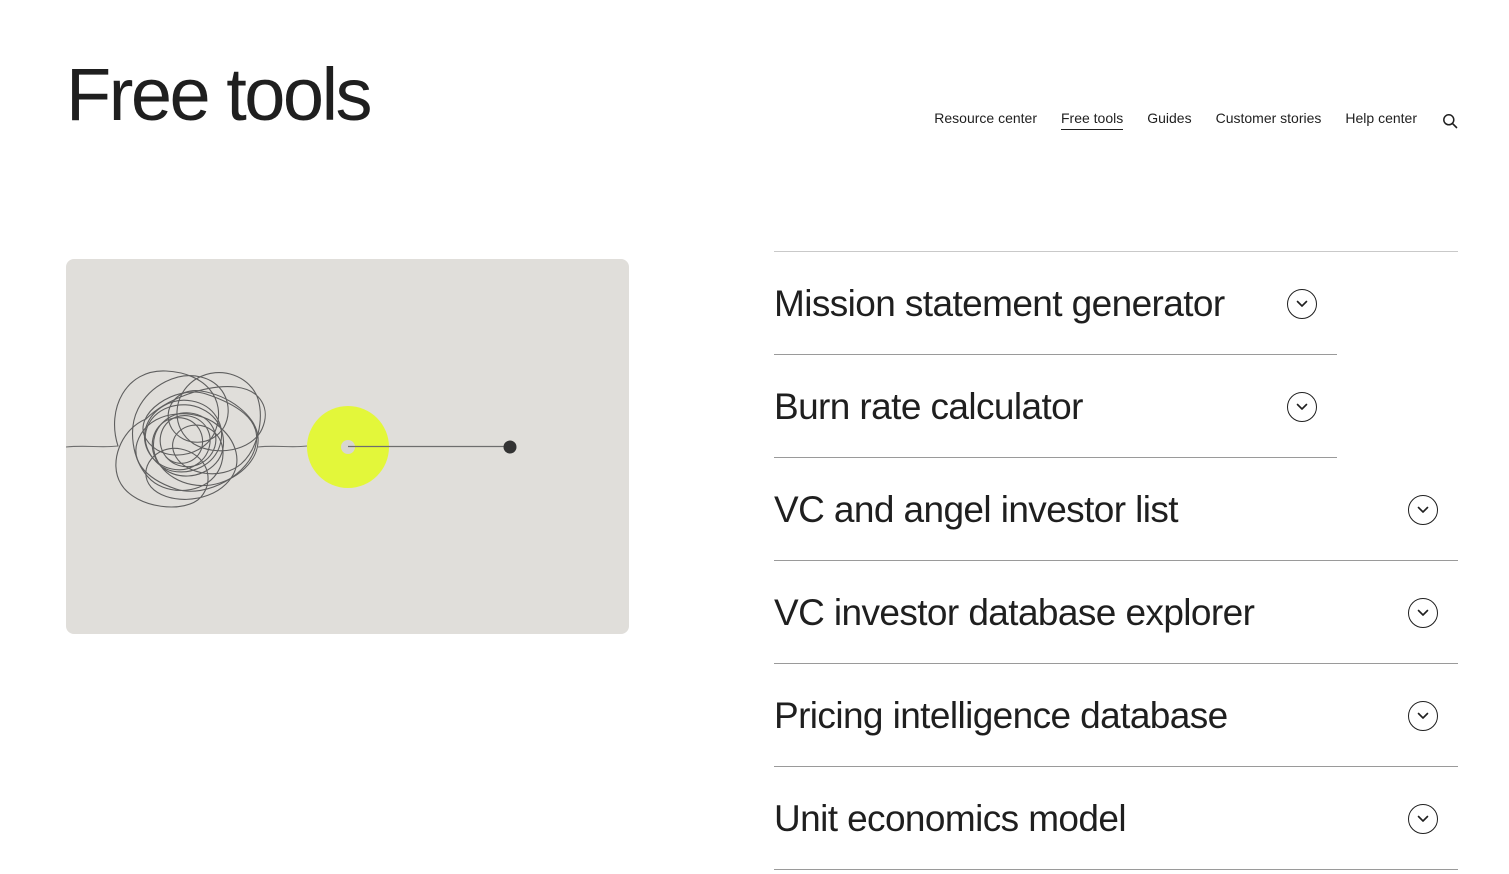  I want to click on accordion-item-vc-and-angel-investor-list: VC and angel investor list, so click(1116, 509).